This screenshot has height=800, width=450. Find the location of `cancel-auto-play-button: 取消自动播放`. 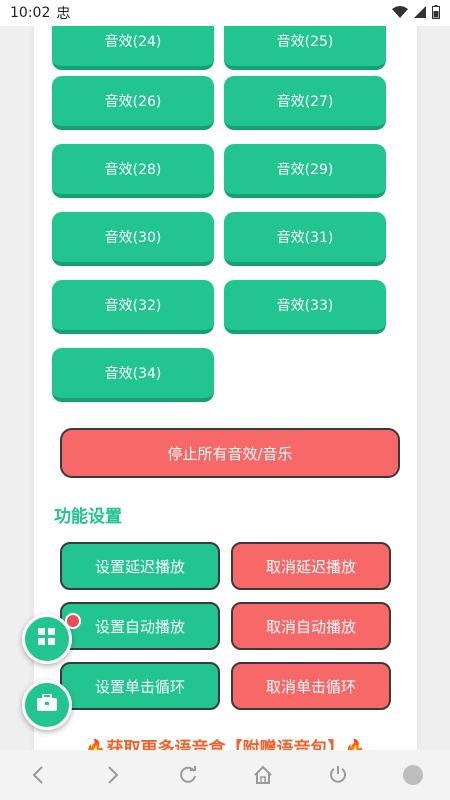

cancel-auto-play-button: 取消自动播放 is located at coordinates (311, 626).